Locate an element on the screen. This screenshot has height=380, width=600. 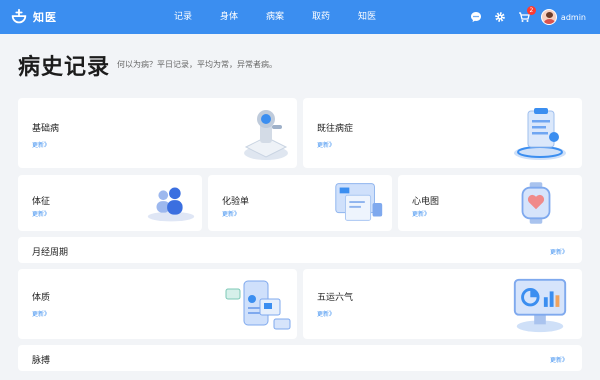
card-vital-signs: 体征 更新》 is located at coordinates (110, 203).